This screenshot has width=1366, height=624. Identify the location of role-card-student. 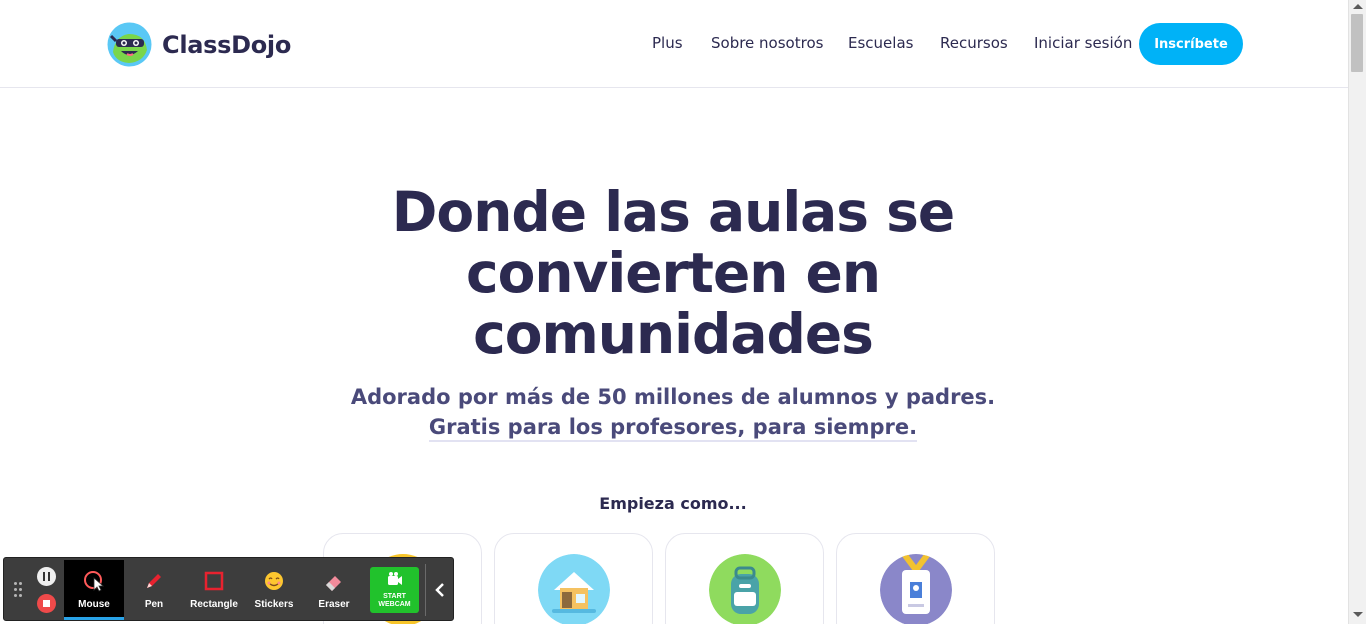
(744, 578).